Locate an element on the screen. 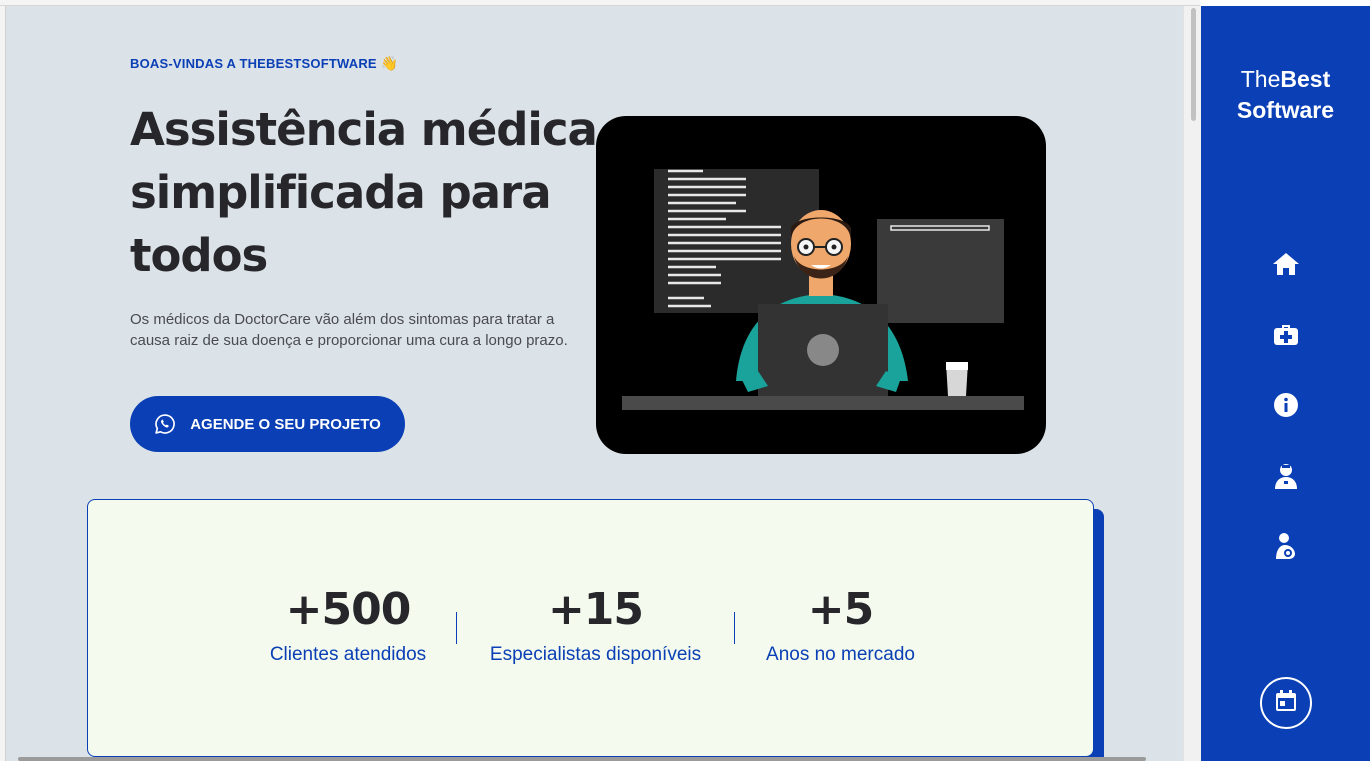 This screenshot has width=1370, height=761. logo: TheBest Software is located at coordinates (1285, 95).